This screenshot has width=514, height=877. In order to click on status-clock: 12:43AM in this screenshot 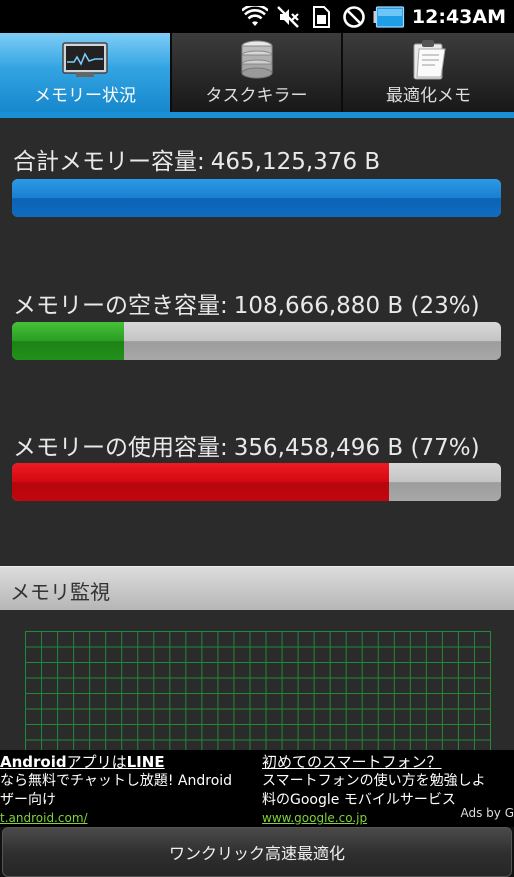, I will do `click(458, 16)`.